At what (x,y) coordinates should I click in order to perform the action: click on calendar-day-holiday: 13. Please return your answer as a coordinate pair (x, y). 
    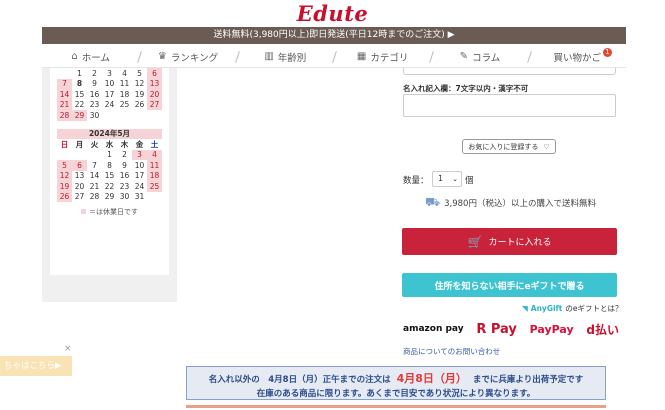
    Looking at the image, I should click on (154, 83).